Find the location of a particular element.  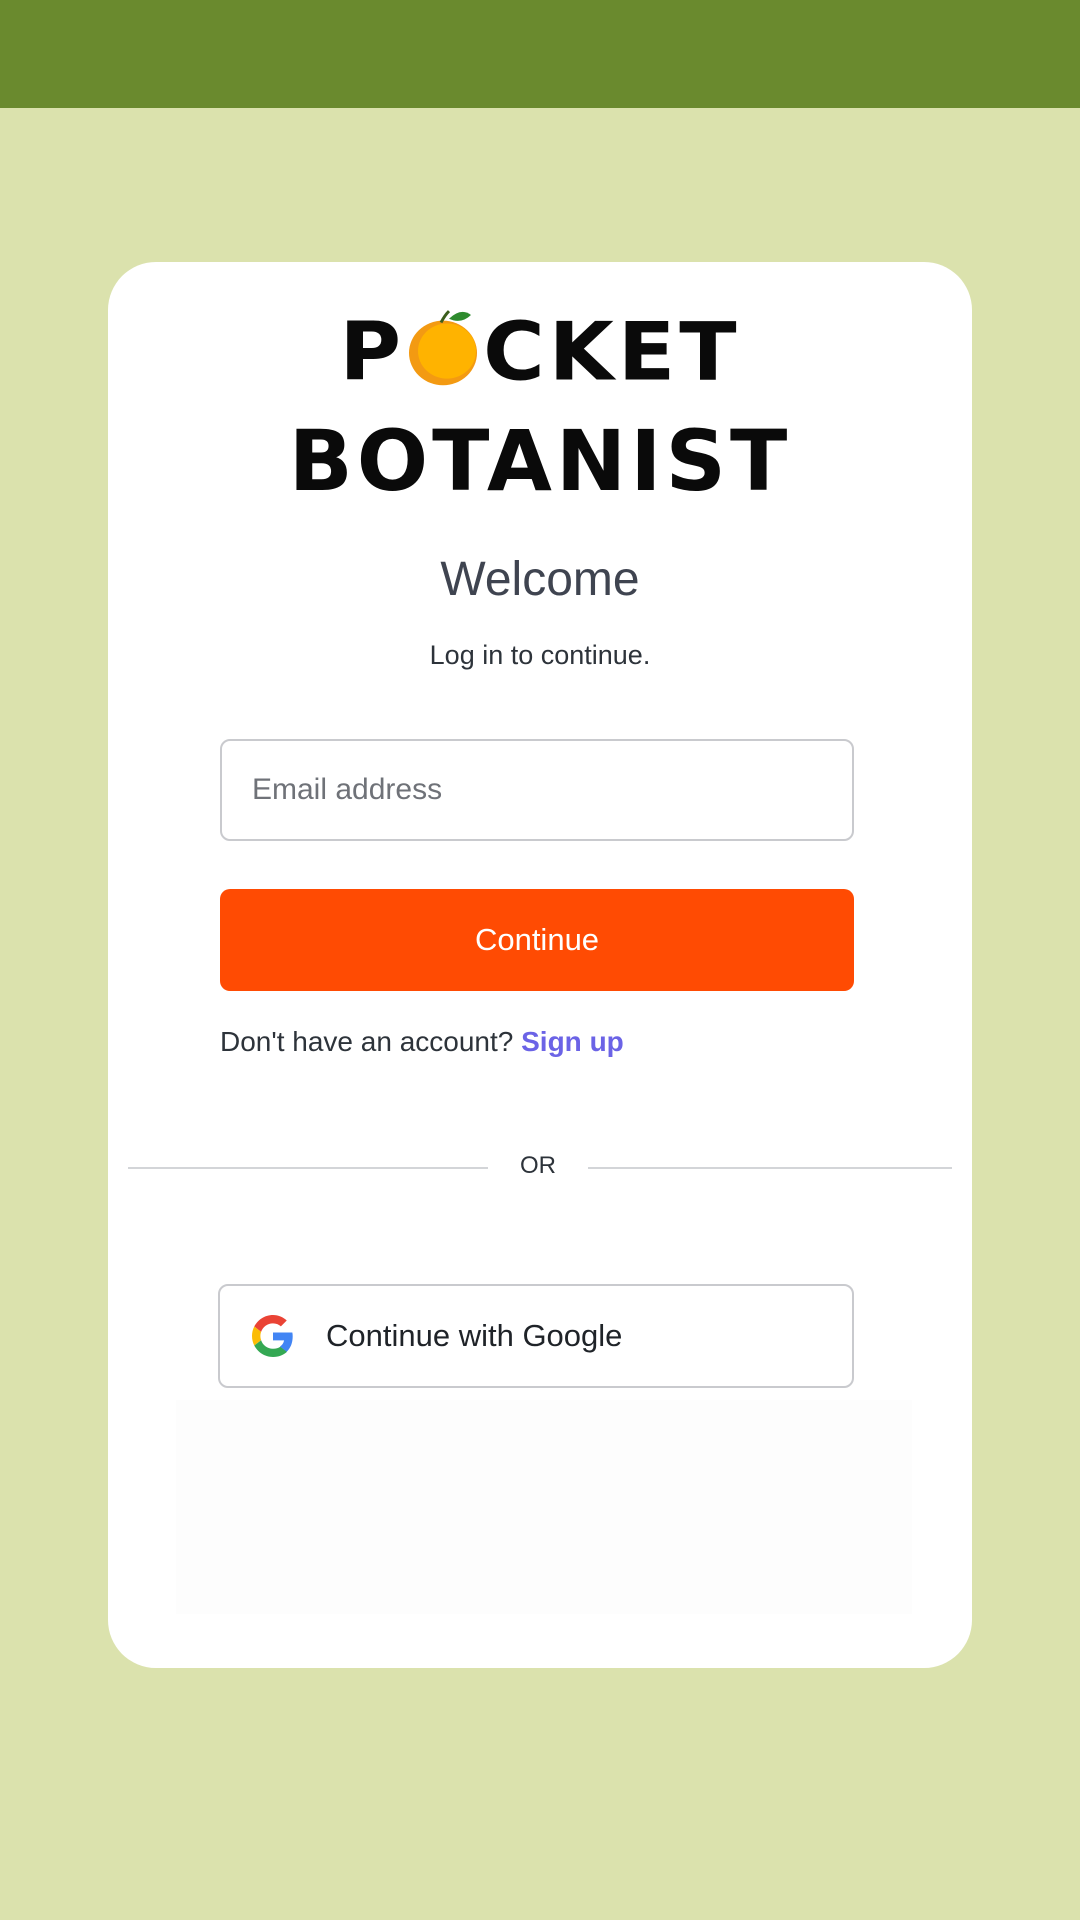

continue-with-google-button: Continue with Google is located at coordinates (536, 1336).